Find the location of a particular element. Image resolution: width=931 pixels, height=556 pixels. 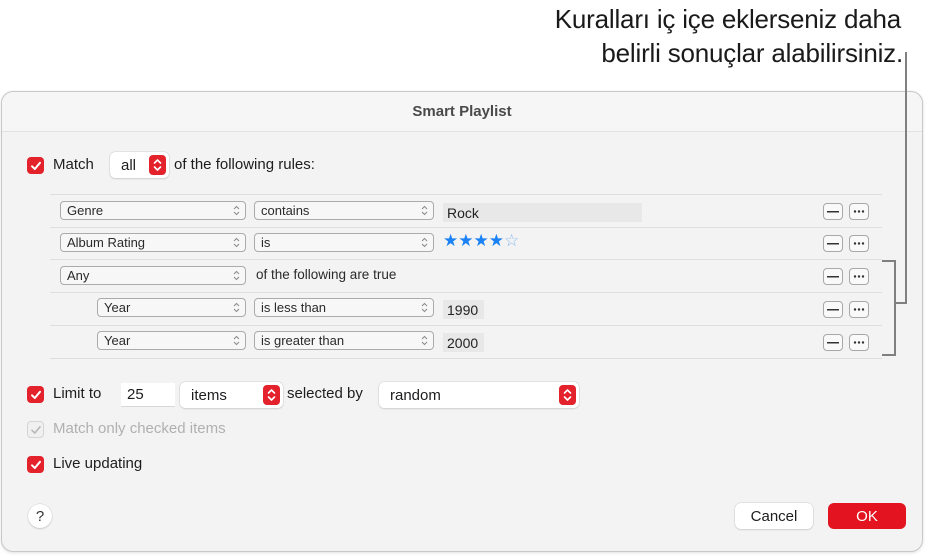

rule-value-input: 1990 is located at coordinates (463, 309).